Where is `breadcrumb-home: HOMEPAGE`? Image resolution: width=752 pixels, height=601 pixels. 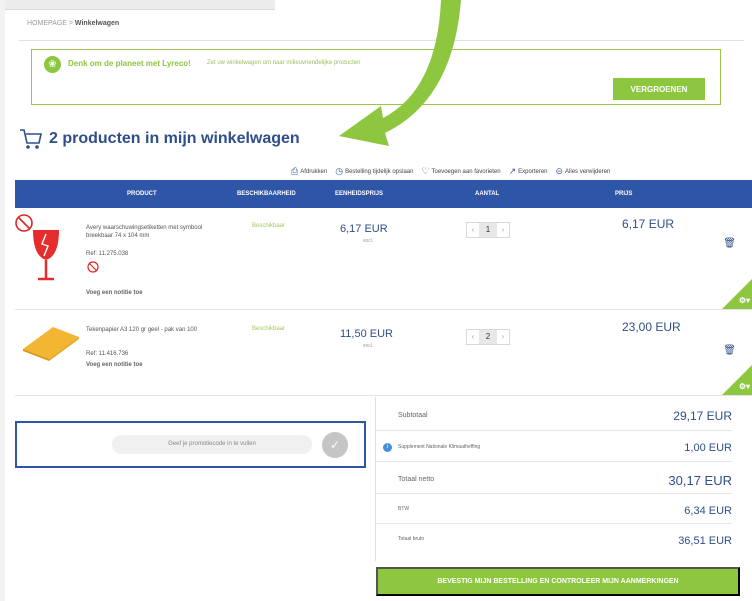
breadcrumb-home: HOMEPAGE is located at coordinates (47, 23).